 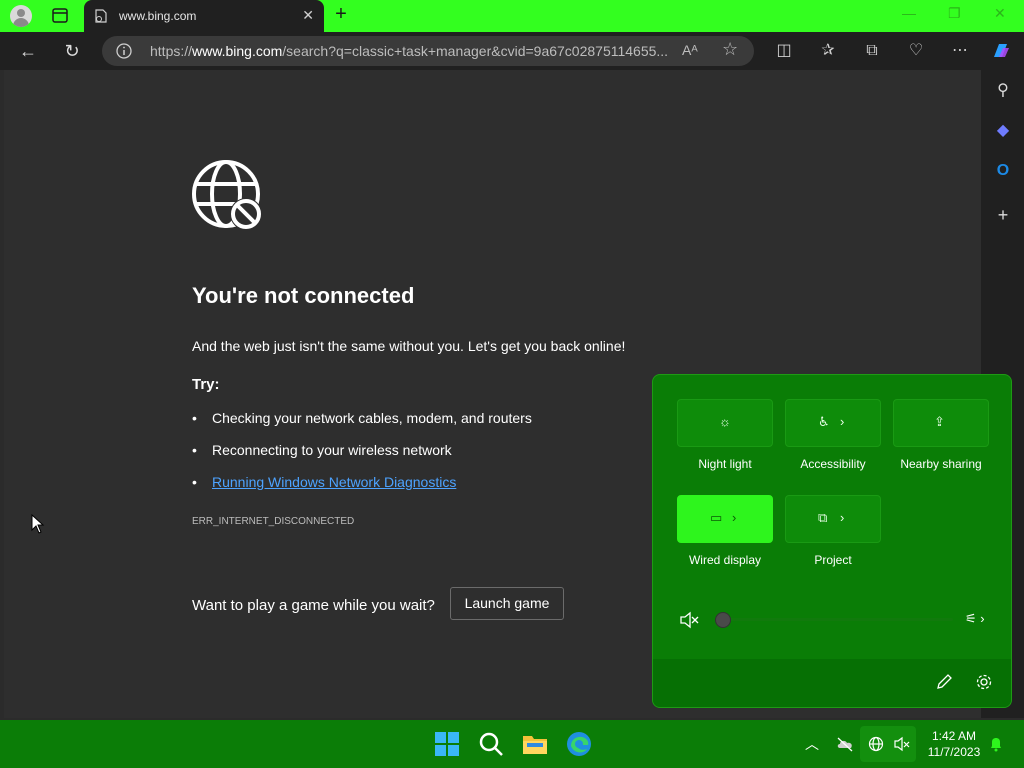 I want to click on globe-no-internet-icon, so click(x=876, y=744).